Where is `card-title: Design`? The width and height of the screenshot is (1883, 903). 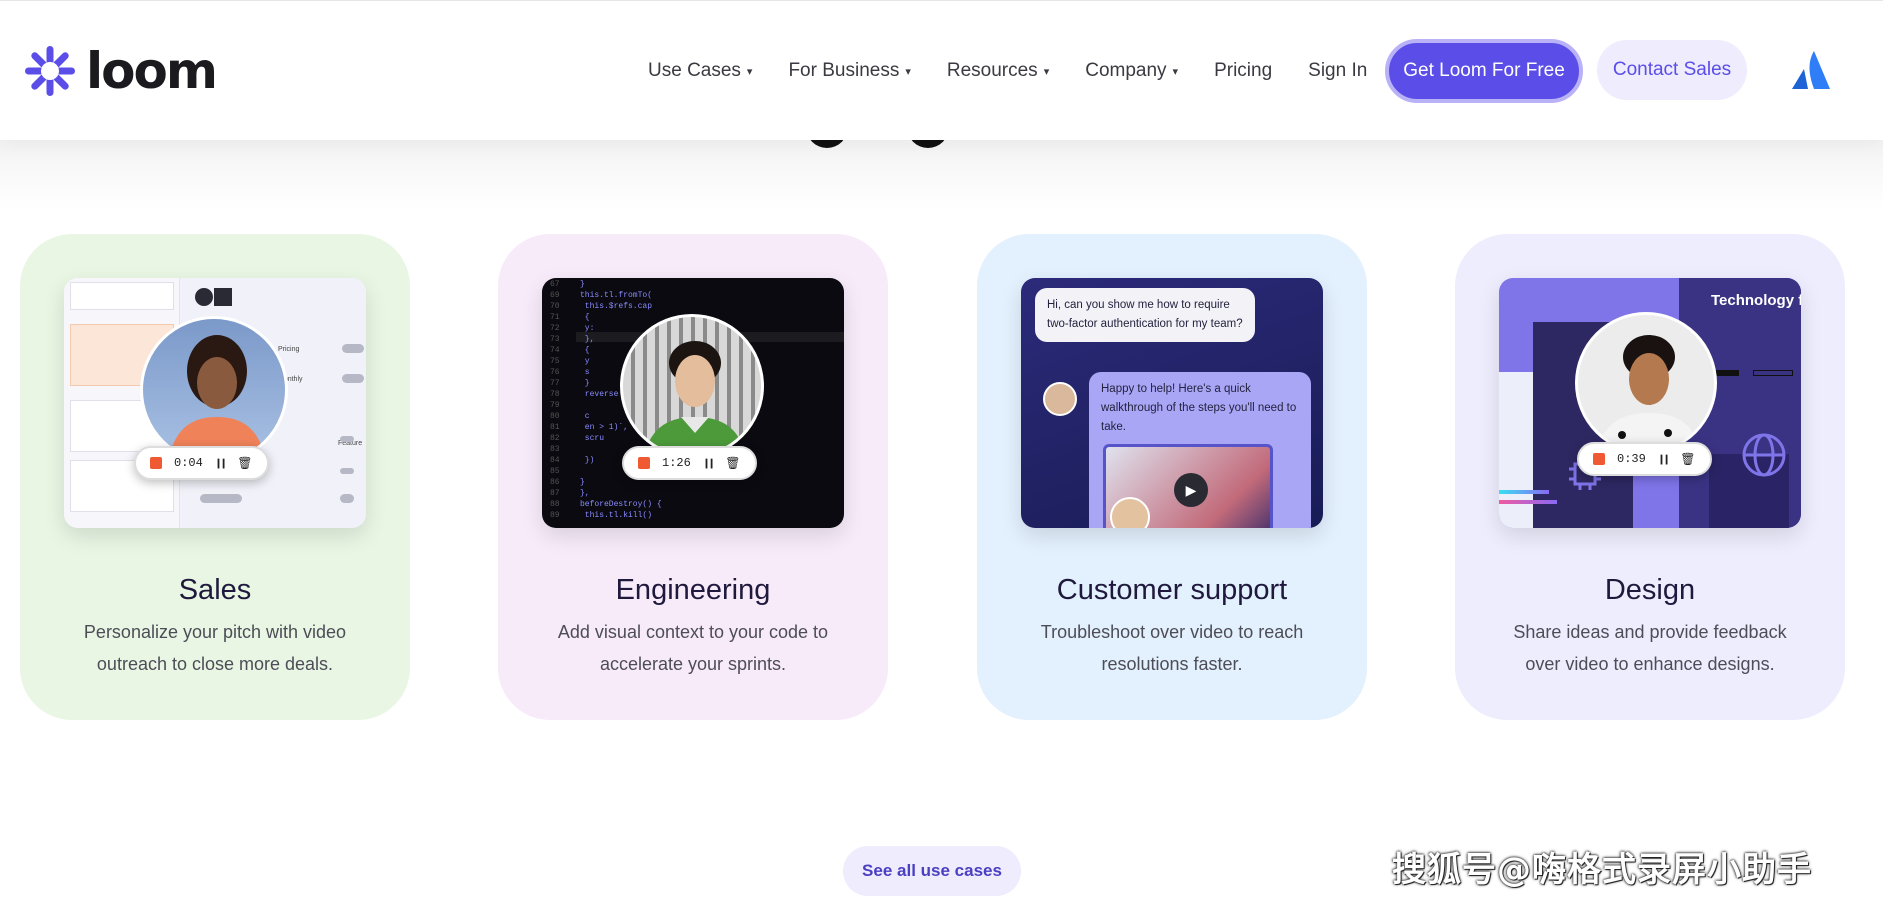 card-title: Design is located at coordinates (1650, 590).